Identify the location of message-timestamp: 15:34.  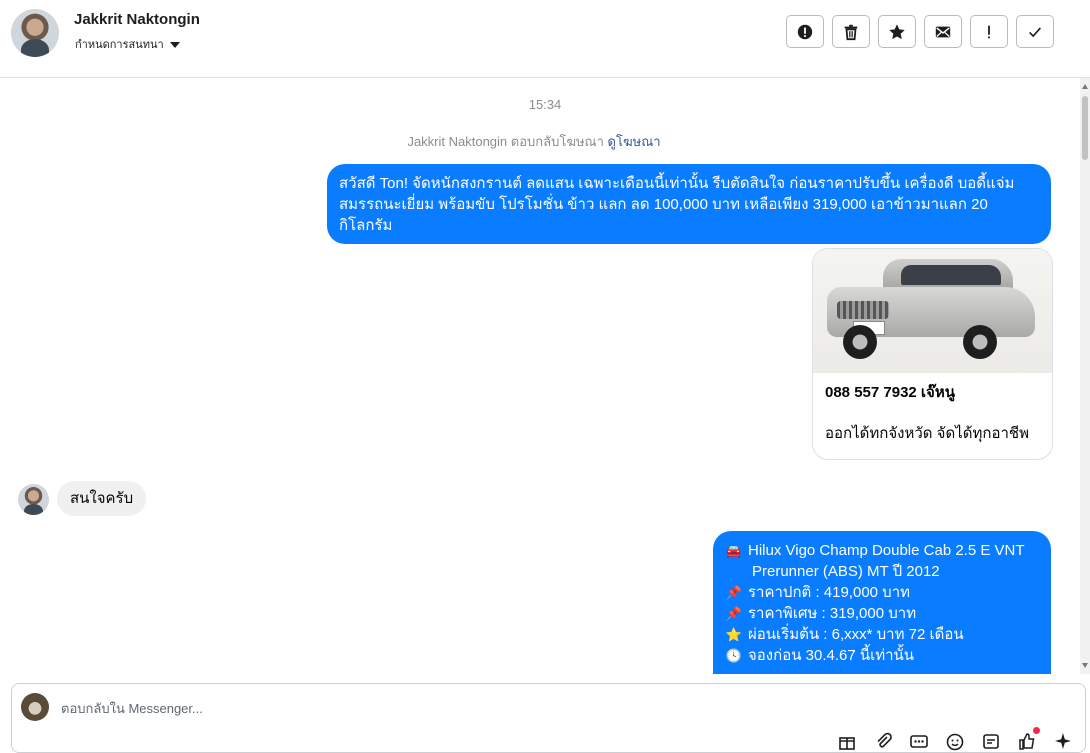
(545, 104).